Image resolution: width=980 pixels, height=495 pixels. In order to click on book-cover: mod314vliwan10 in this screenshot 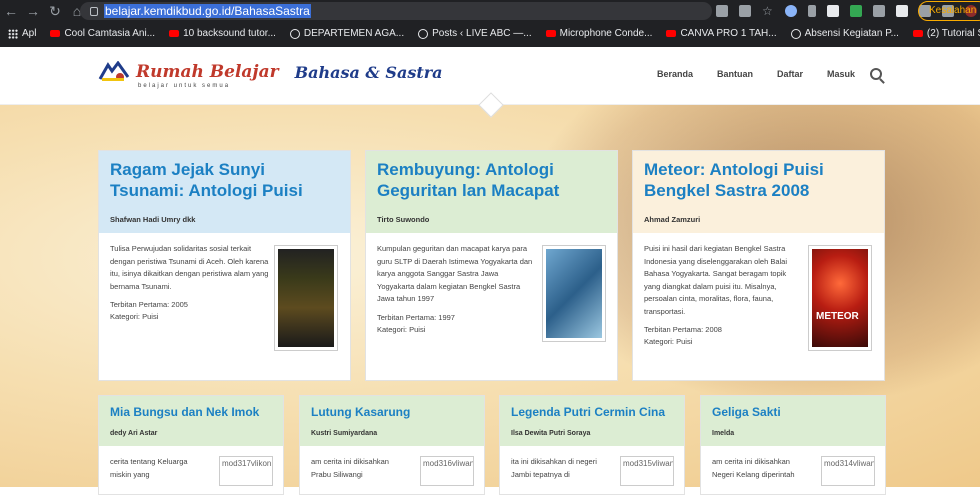, I will do `click(848, 471)`.